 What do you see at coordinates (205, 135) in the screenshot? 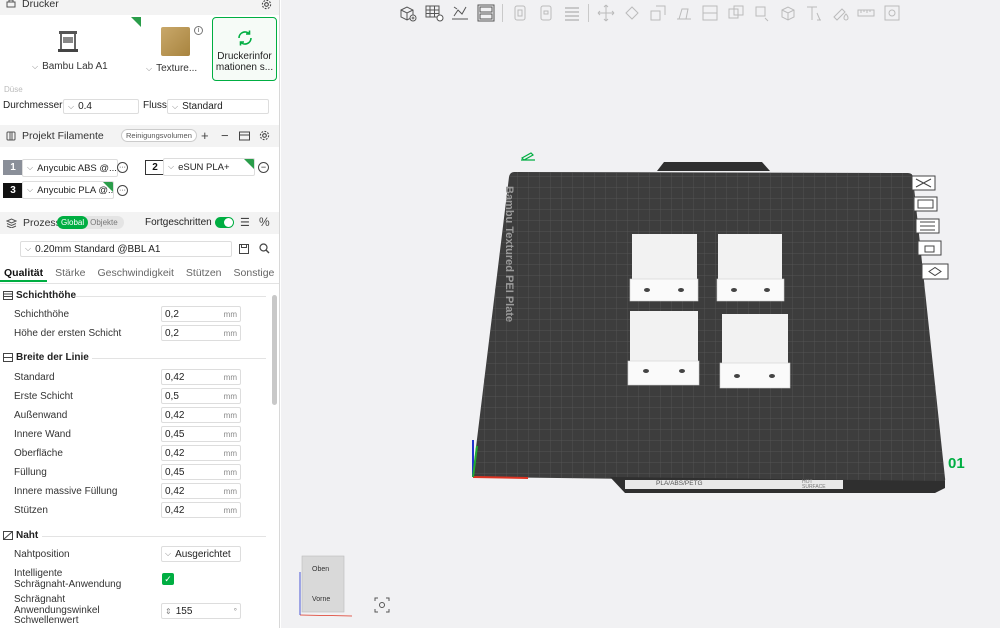
I see `add-filament-icon: +` at bounding box center [205, 135].